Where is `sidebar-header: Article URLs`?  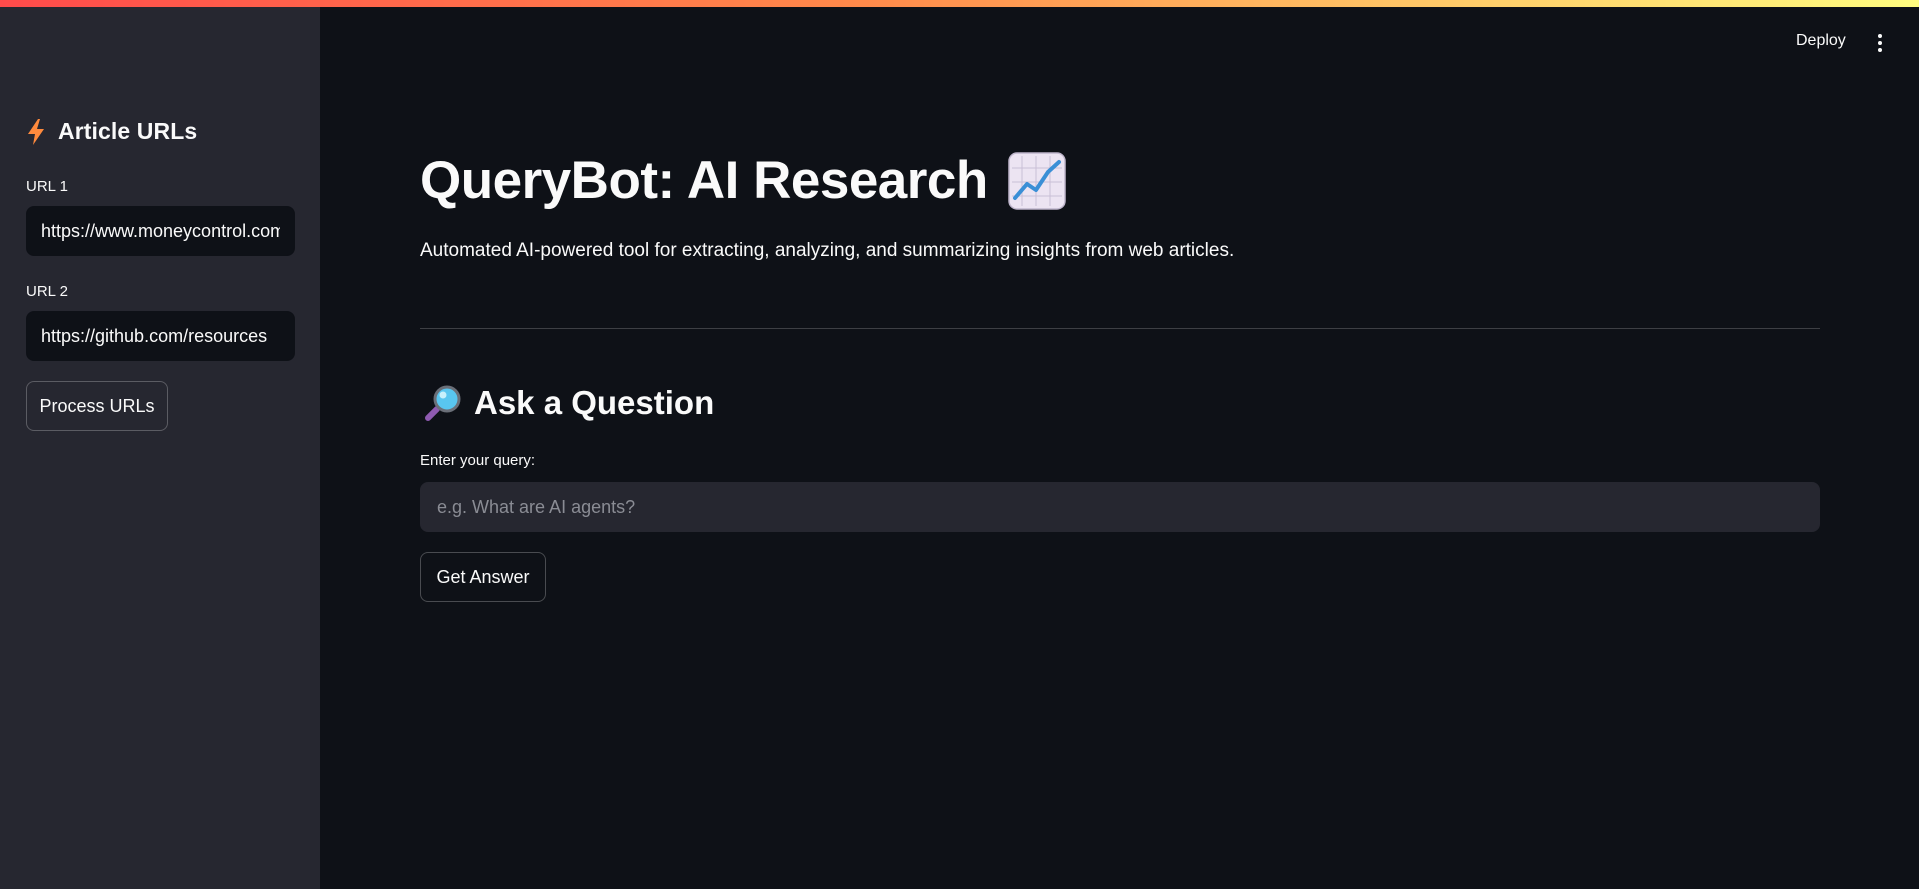
sidebar-header: Article URLs is located at coordinates (111, 131).